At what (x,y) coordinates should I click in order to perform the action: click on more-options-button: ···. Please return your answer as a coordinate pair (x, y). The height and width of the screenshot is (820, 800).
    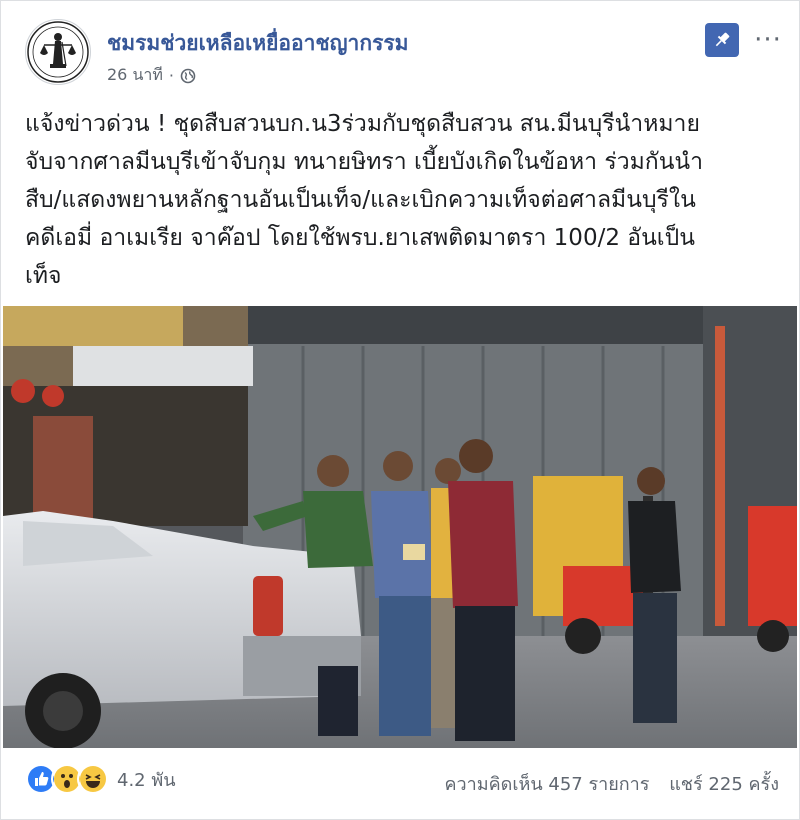
    Looking at the image, I should click on (768, 40).